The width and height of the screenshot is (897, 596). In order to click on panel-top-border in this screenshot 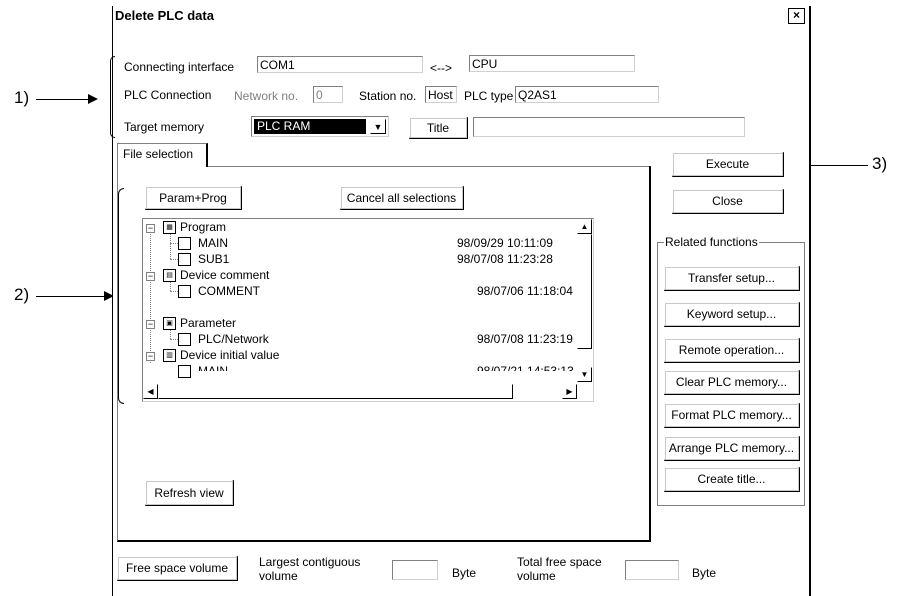, I will do `click(428, 166)`.